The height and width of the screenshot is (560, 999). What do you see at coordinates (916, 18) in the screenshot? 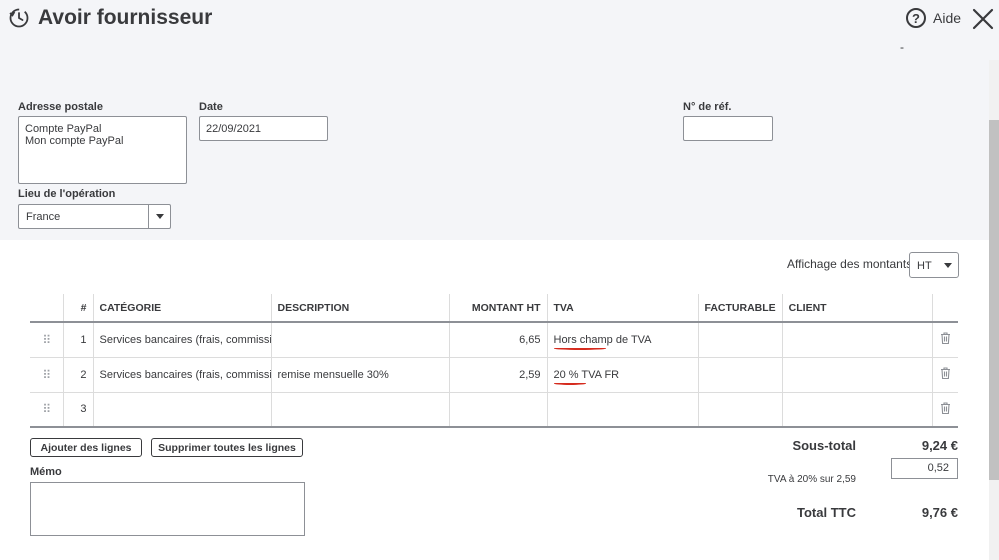
I see `help-icon: ?` at bounding box center [916, 18].